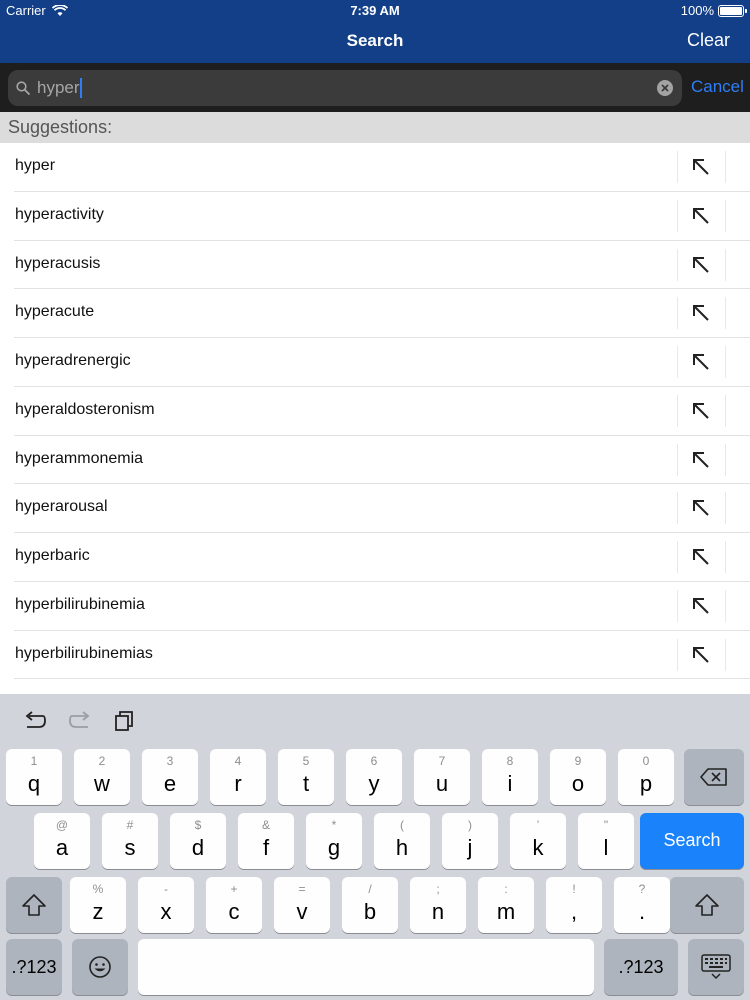 The image size is (750, 1000). I want to click on suggestion-row: hyperbaric, so click(382, 557).